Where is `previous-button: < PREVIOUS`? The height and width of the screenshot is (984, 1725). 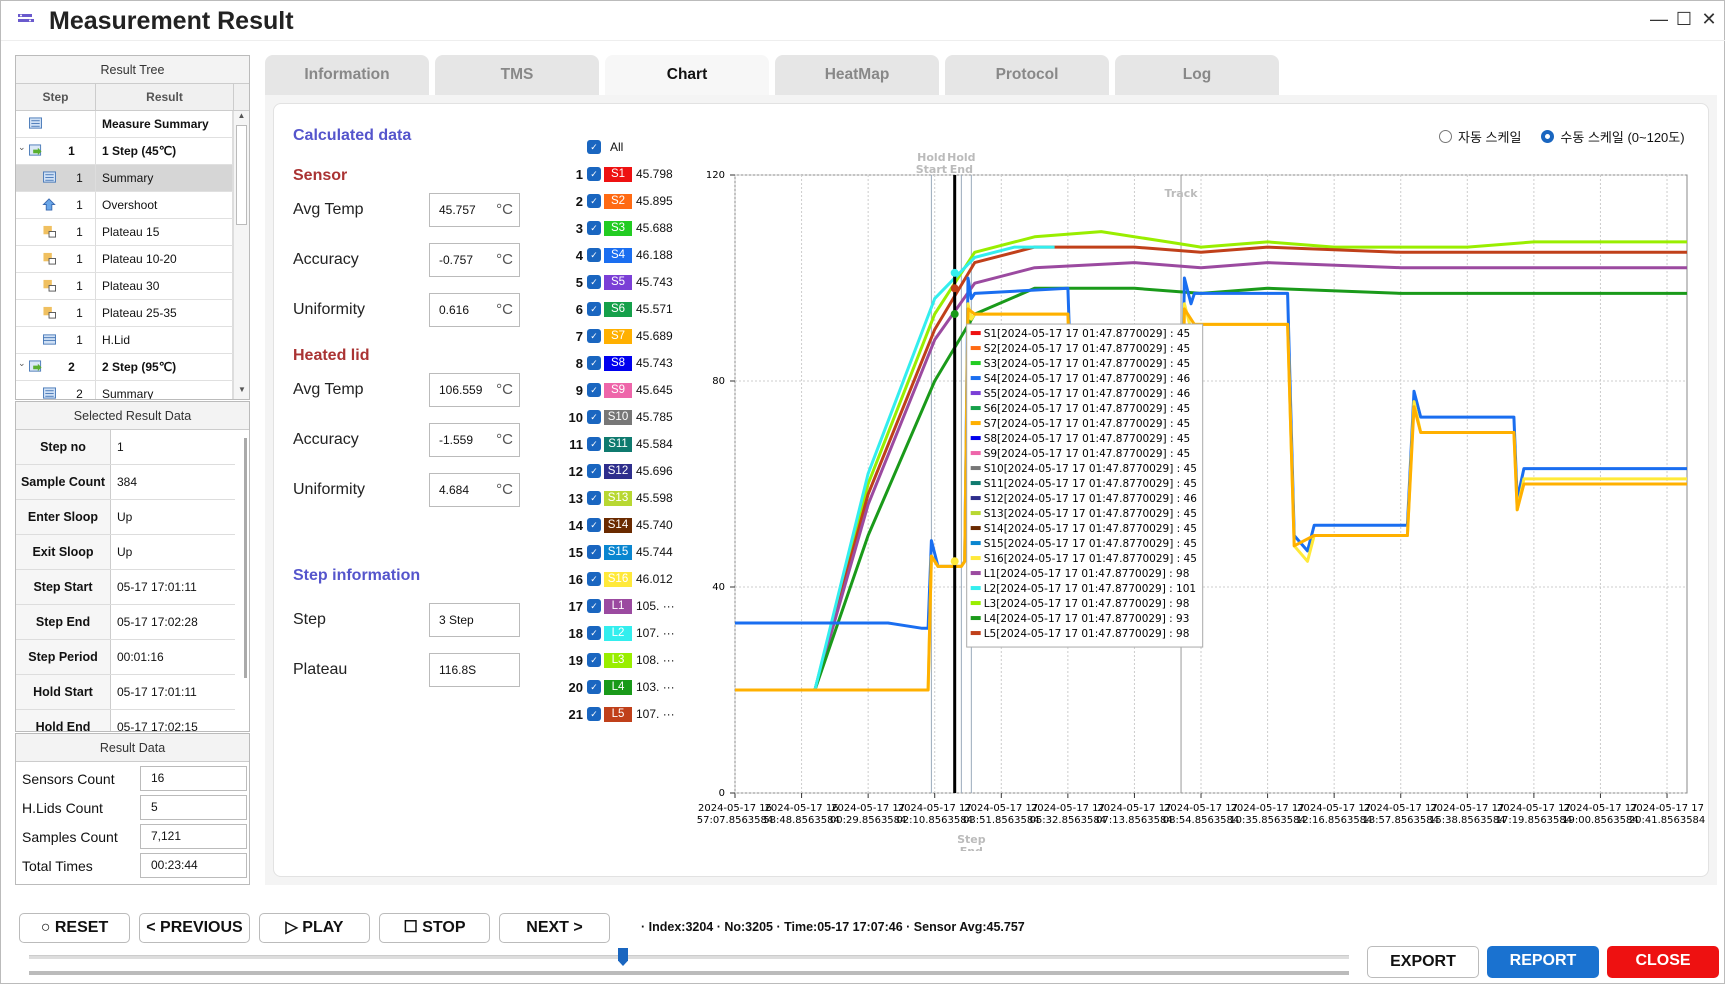 previous-button: < PREVIOUS is located at coordinates (194, 928).